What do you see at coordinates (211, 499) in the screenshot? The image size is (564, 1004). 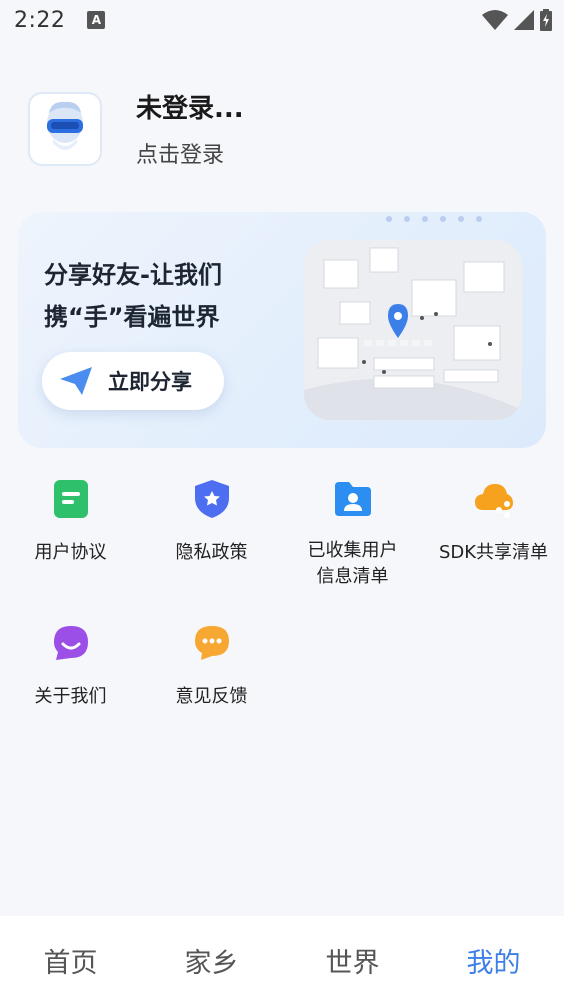 I see `shield-icon` at bounding box center [211, 499].